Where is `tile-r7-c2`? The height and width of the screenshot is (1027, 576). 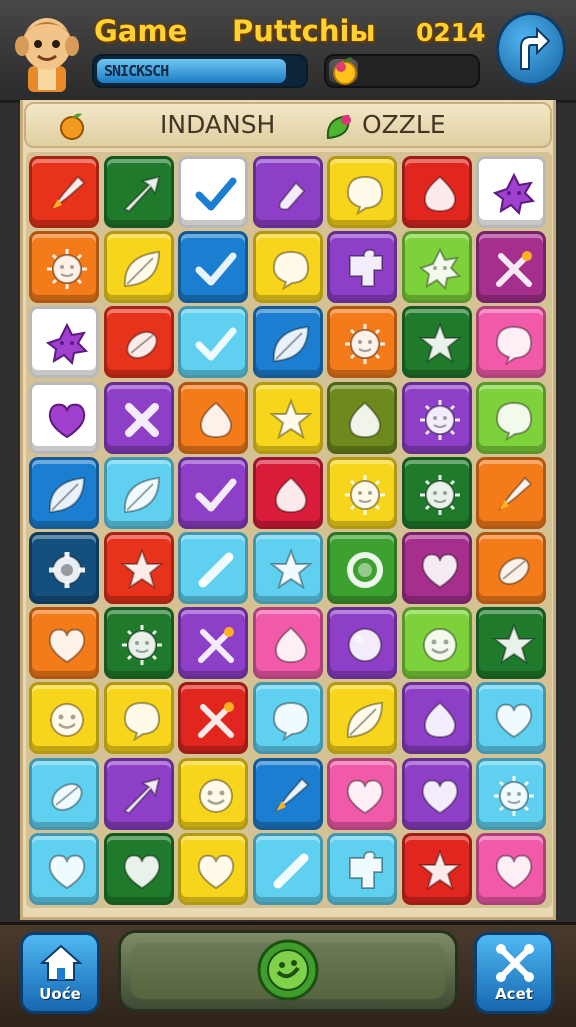 tile-r7-c2 is located at coordinates (138, 643).